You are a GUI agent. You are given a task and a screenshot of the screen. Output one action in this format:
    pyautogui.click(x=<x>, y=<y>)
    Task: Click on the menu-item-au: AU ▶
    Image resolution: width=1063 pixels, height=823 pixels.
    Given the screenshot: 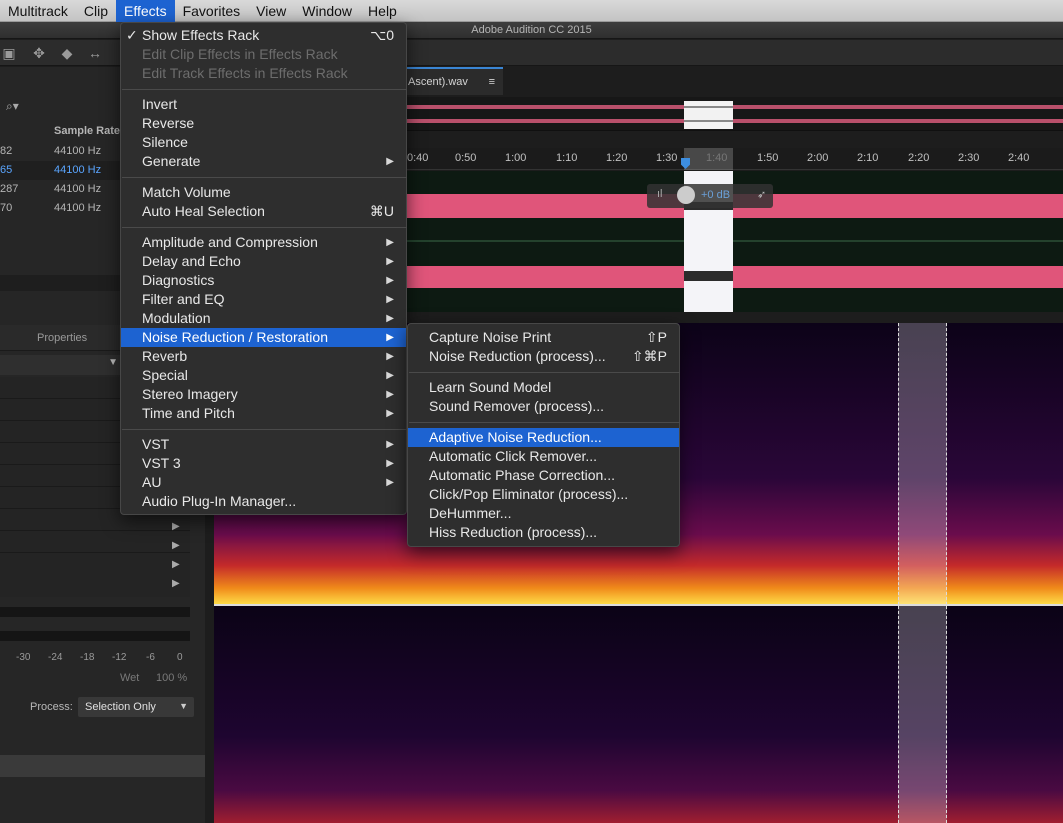 What is the action you would take?
    pyautogui.click(x=263, y=482)
    